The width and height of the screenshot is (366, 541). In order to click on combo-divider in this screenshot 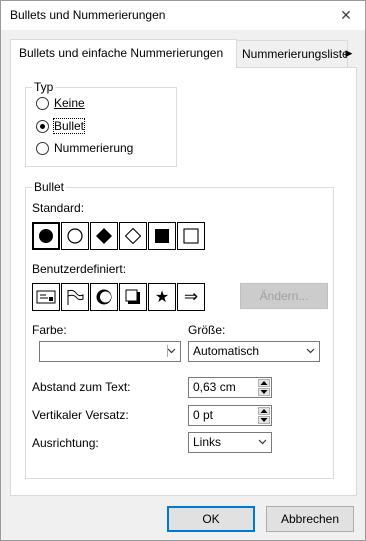, I will do `click(167, 351)`.